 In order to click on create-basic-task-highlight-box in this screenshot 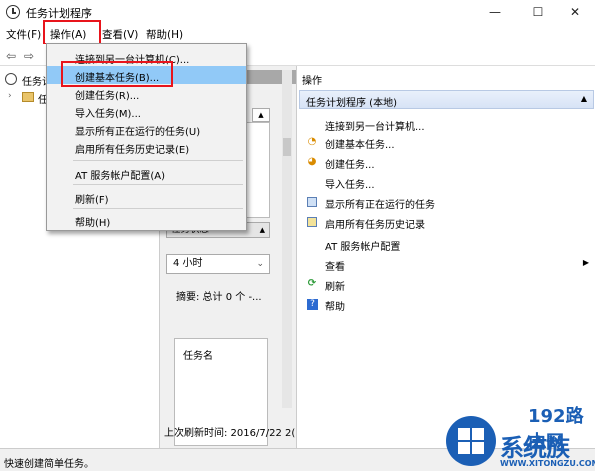, I will do `click(117, 74)`.